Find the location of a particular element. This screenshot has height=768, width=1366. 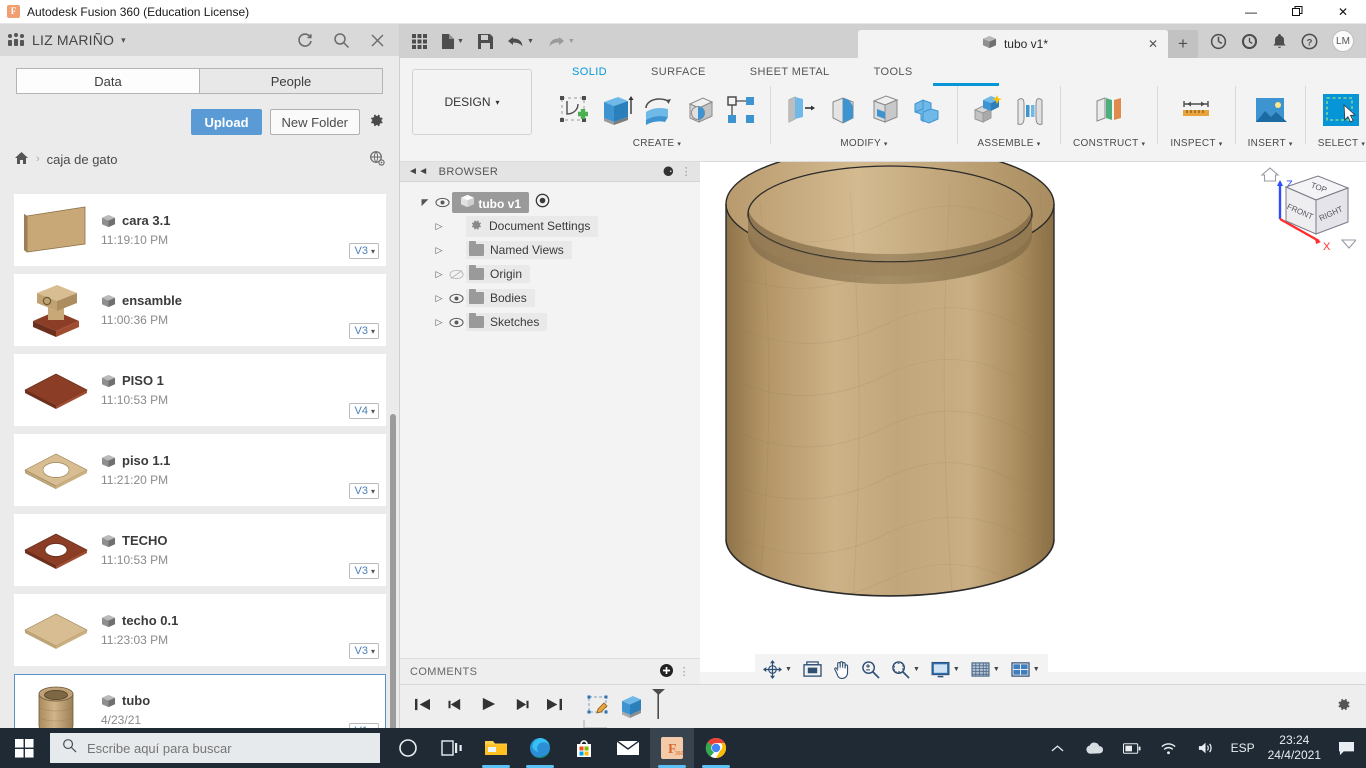

add-comment-icon is located at coordinates (666, 671).